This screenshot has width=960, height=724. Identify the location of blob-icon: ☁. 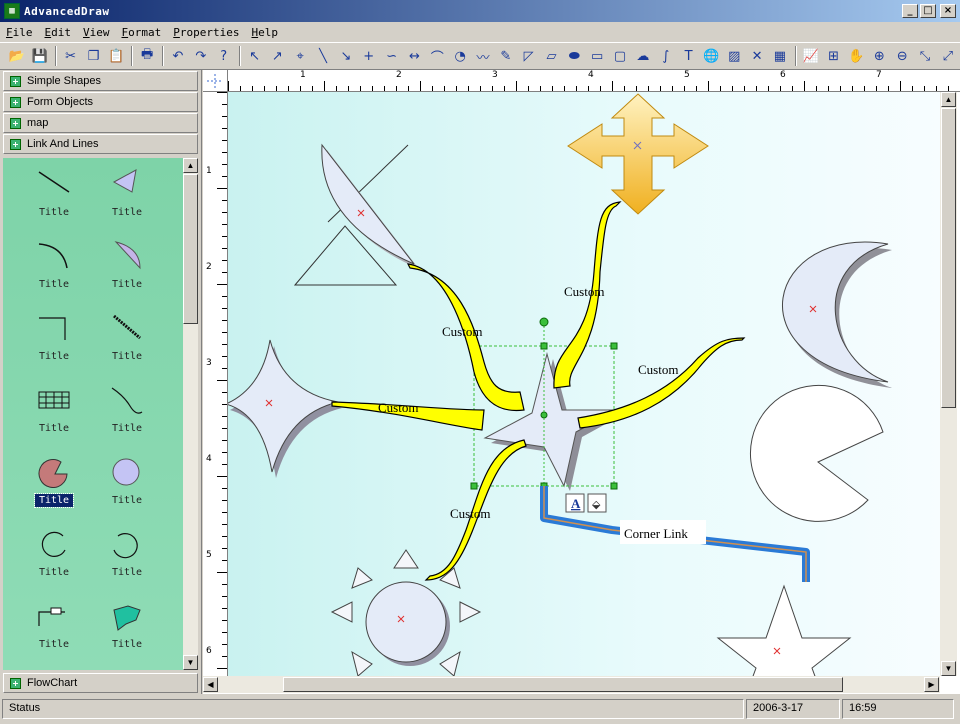
(643, 56).